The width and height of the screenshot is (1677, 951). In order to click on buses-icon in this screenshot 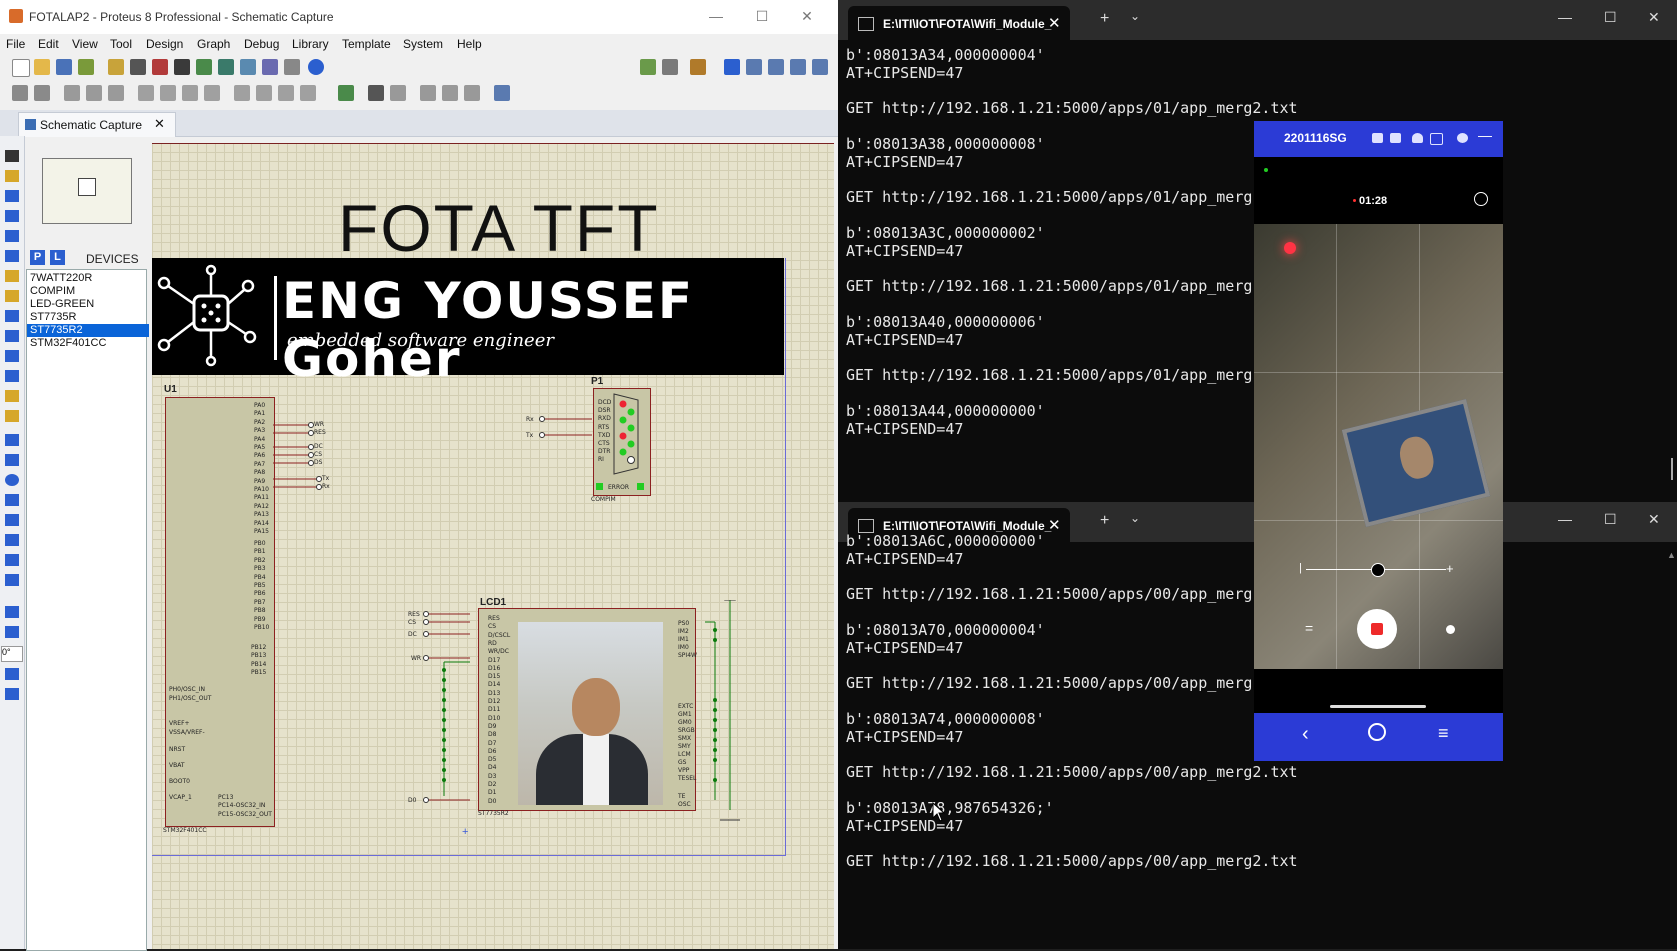, I will do `click(12, 256)`.